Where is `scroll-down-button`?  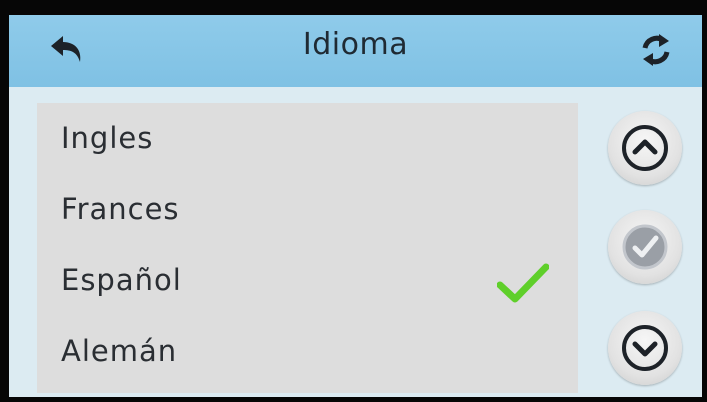 scroll-down-button is located at coordinates (645, 348).